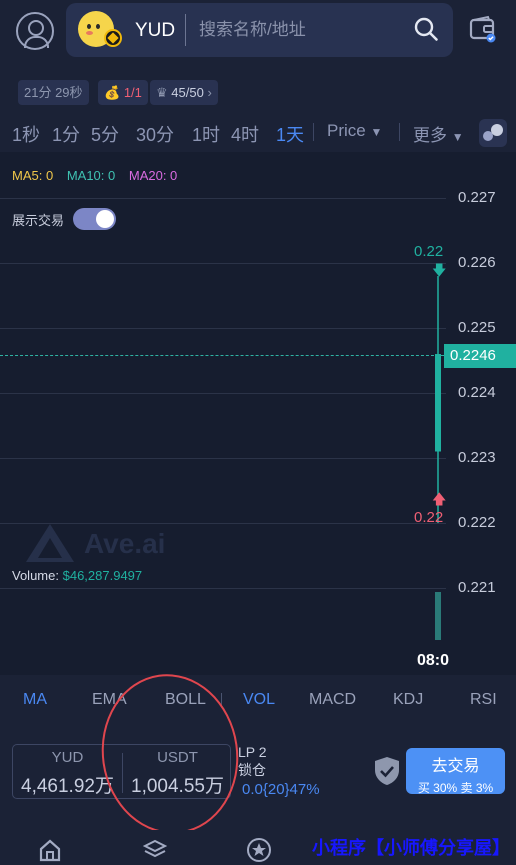  What do you see at coordinates (408, 700) in the screenshot?
I see `tab-kdj: KDJ` at bounding box center [408, 700].